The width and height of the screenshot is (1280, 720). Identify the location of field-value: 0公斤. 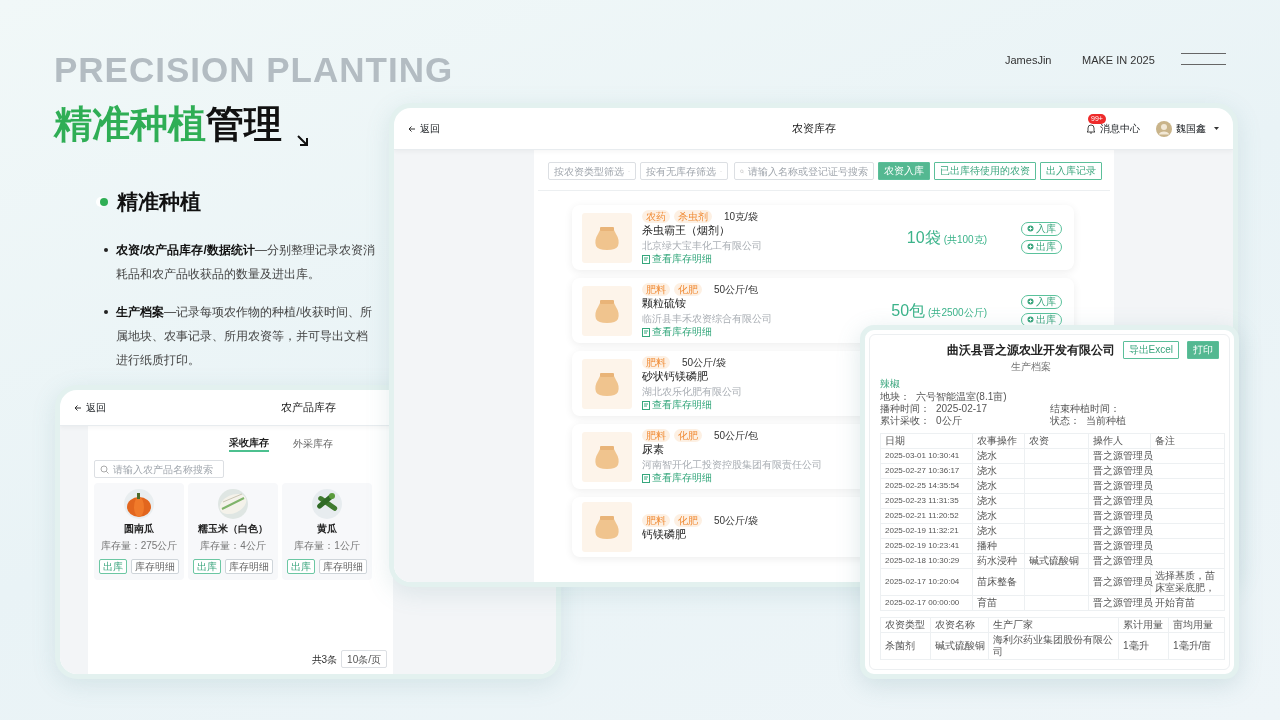
(949, 420).